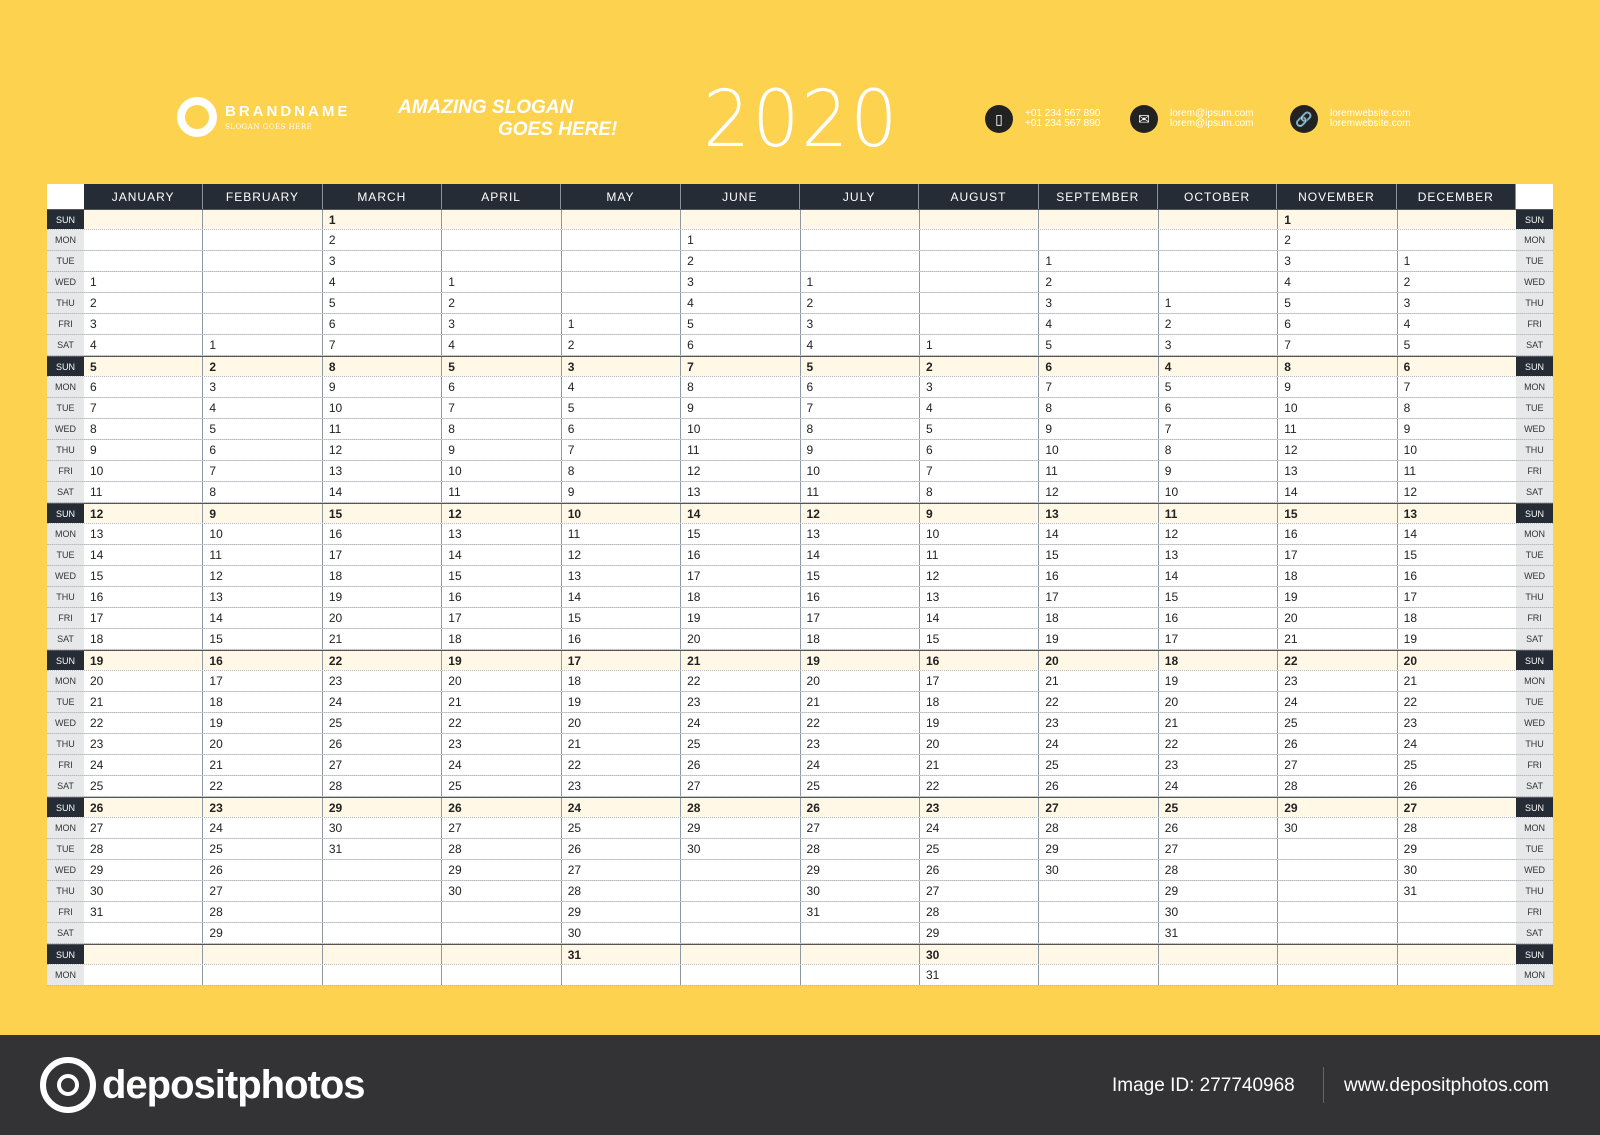 This screenshot has width=1600, height=1135. What do you see at coordinates (1338, 492) in the screenshot?
I see `day-cell: 14` at bounding box center [1338, 492].